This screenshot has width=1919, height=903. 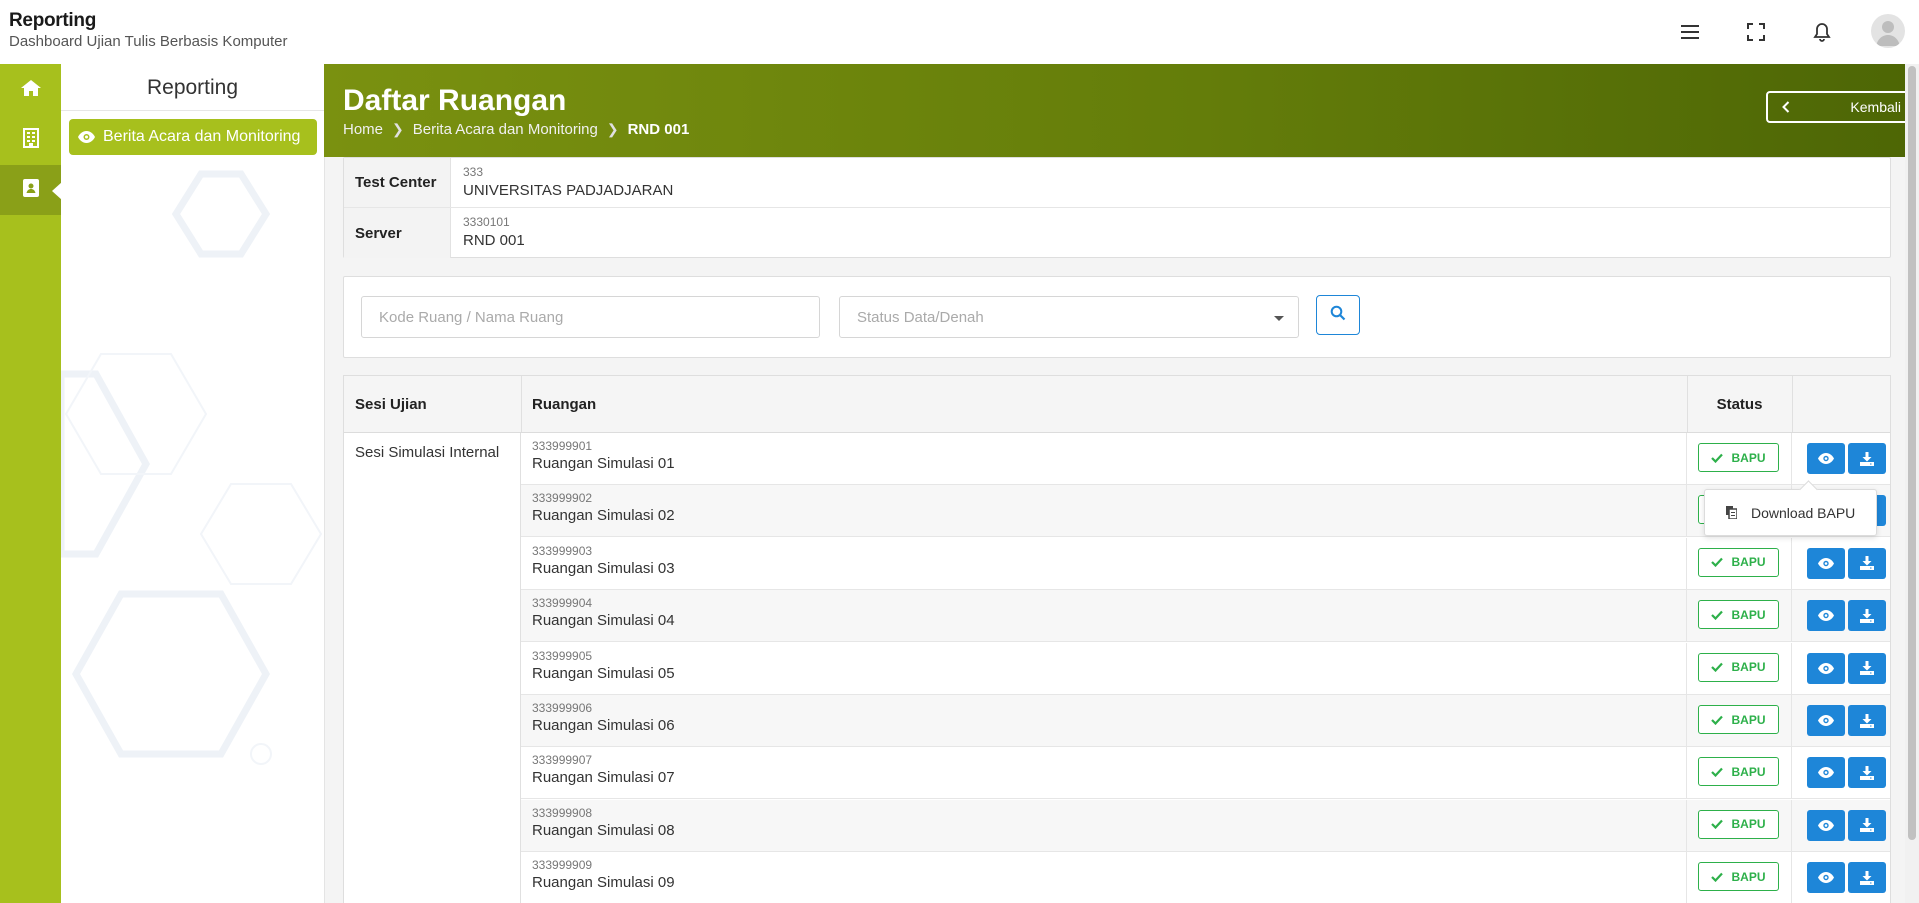 What do you see at coordinates (1104, 563) in the screenshot?
I see `room-cell: 333999903 Ruangan Simulasi 03` at bounding box center [1104, 563].